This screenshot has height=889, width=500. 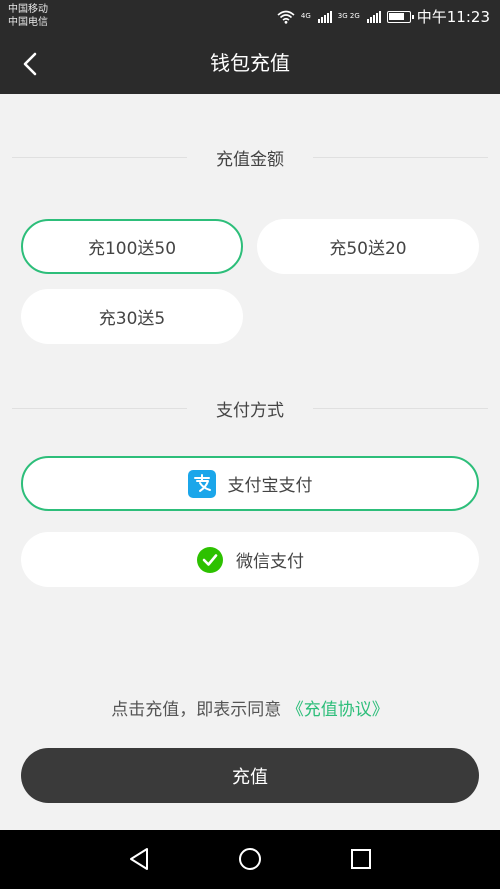 What do you see at coordinates (338, 710) in the screenshot?
I see `agreement-link: 《充值协议》` at bounding box center [338, 710].